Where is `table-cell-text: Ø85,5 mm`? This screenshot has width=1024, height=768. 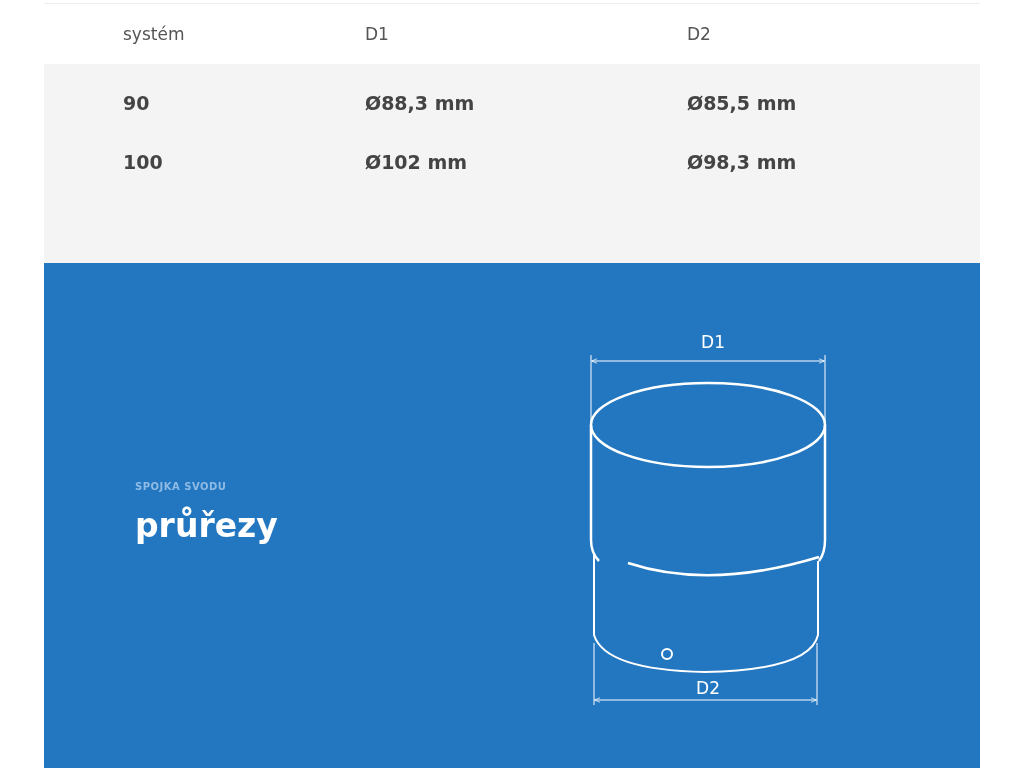 table-cell-text: Ø85,5 mm is located at coordinates (742, 104).